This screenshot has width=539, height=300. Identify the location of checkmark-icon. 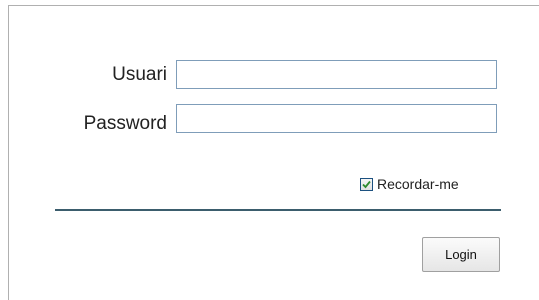
(366, 184).